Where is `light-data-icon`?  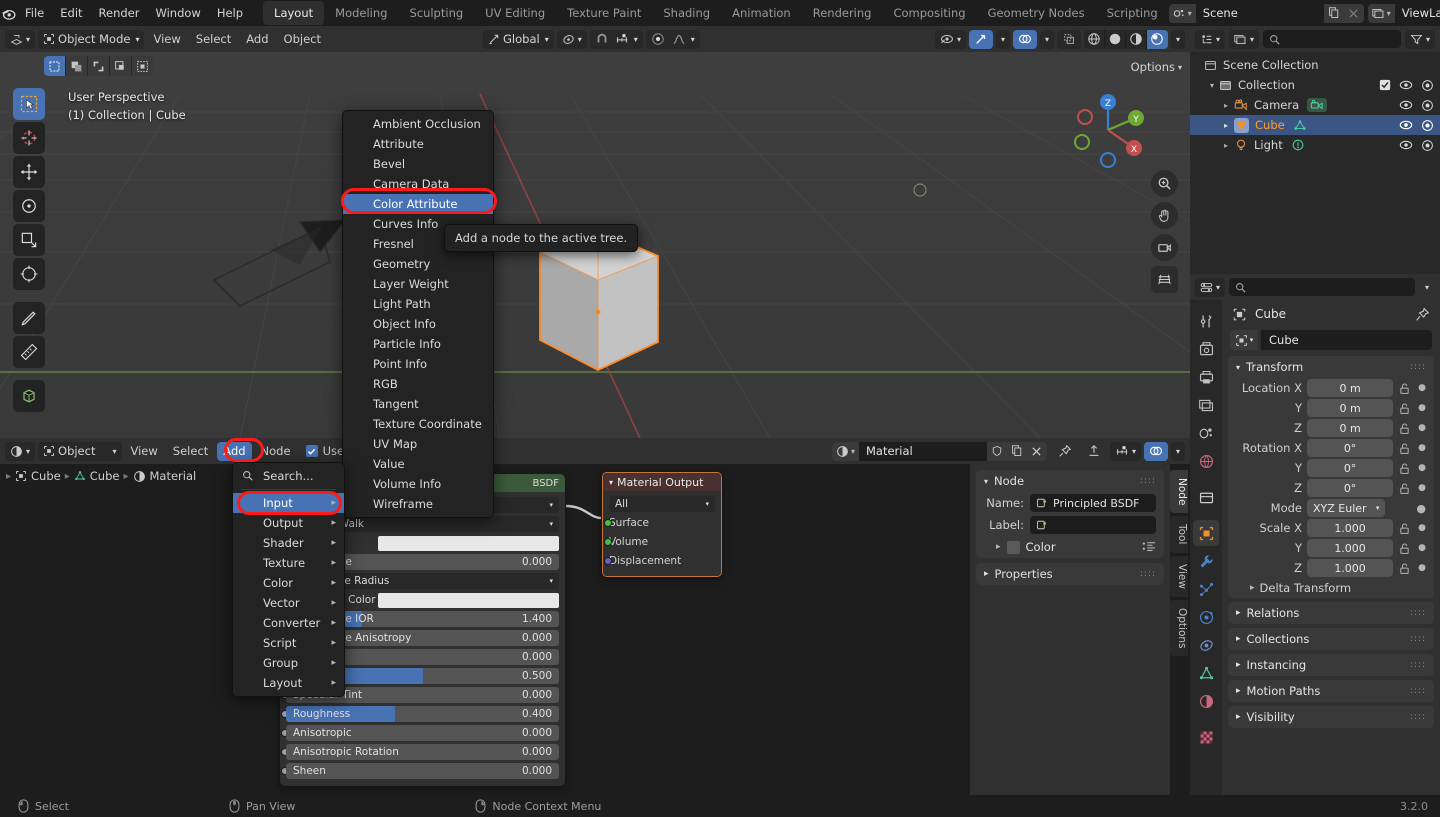 light-data-icon is located at coordinates (1298, 145).